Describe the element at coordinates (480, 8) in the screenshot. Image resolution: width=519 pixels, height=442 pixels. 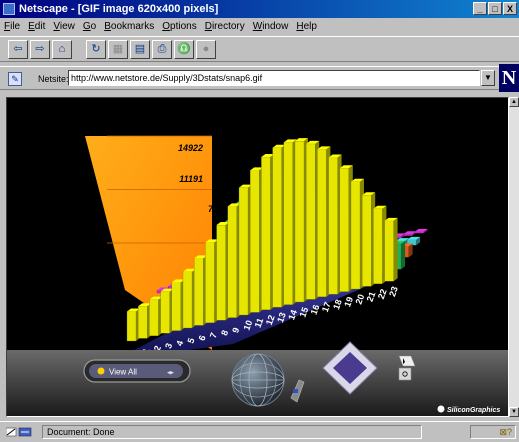
I see `minimize-button: _` at that location.